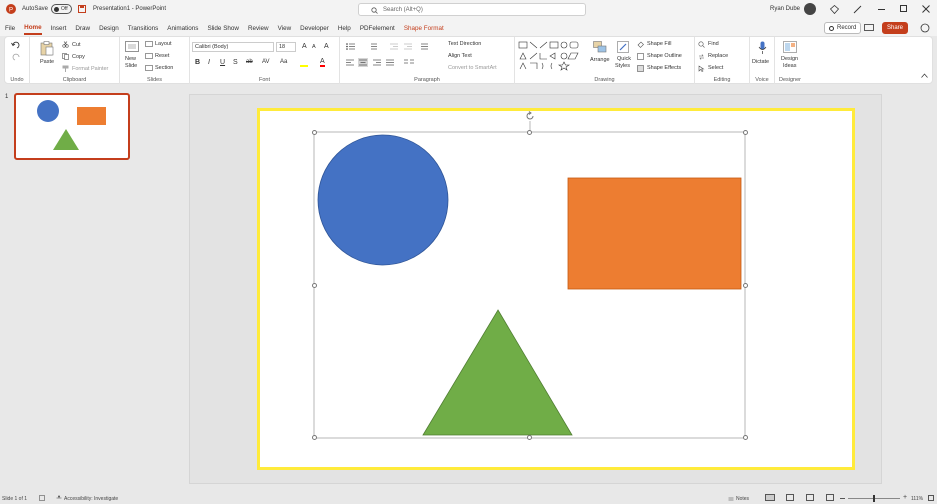 This screenshot has width=937, height=504. I want to click on zoom-out-icon, so click(842, 498).